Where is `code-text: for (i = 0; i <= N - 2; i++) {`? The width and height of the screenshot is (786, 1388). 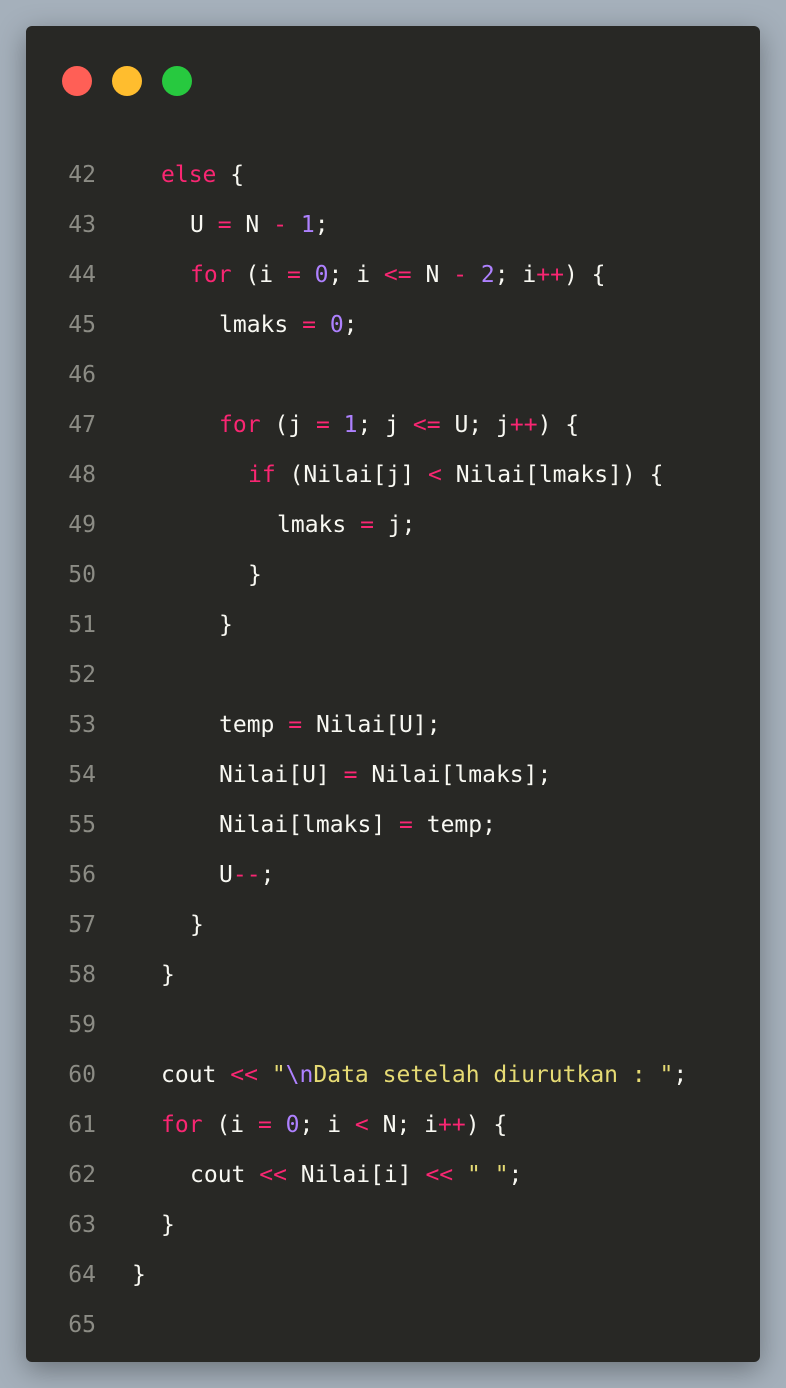
code-text: for (i = 0; i <= N - 2; i++) { is located at coordinates (398, 275).